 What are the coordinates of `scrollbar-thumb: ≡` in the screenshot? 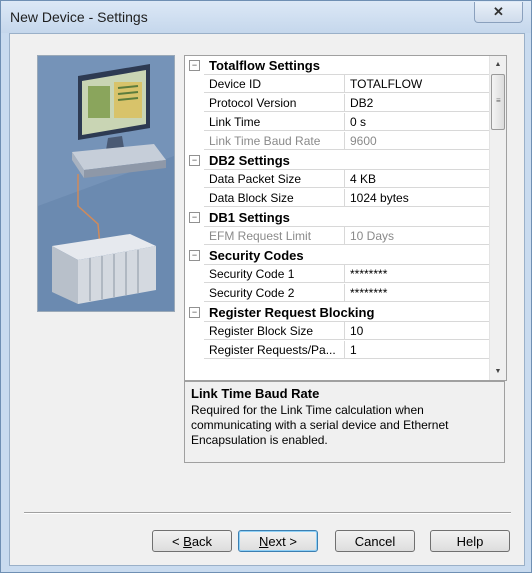 It's located at (498, 102).